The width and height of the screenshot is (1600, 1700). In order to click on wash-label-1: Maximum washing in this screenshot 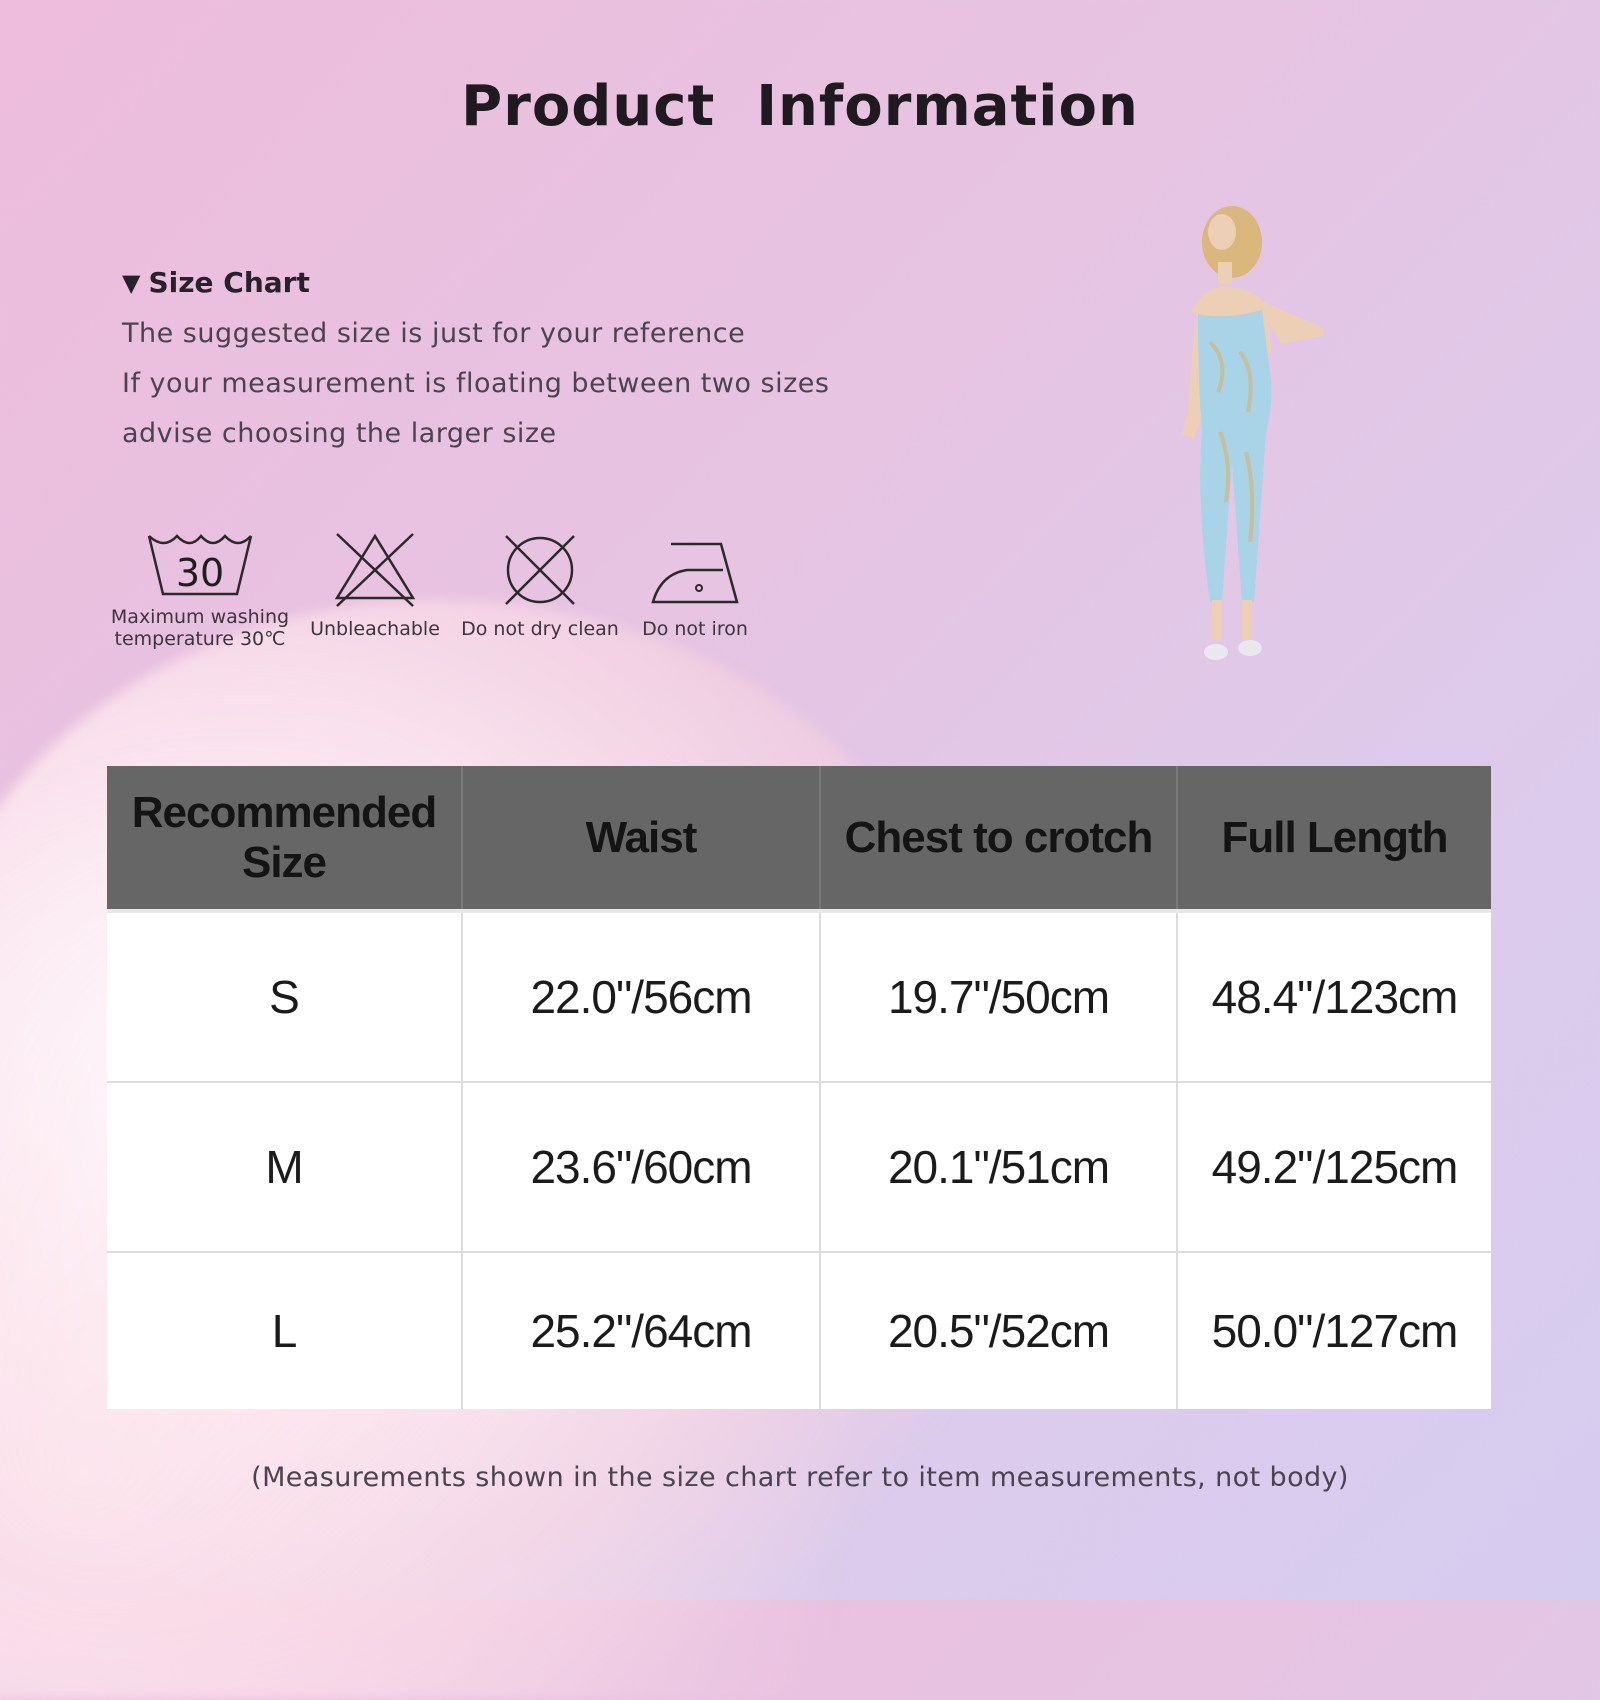, I will do `click(200, 617)`.